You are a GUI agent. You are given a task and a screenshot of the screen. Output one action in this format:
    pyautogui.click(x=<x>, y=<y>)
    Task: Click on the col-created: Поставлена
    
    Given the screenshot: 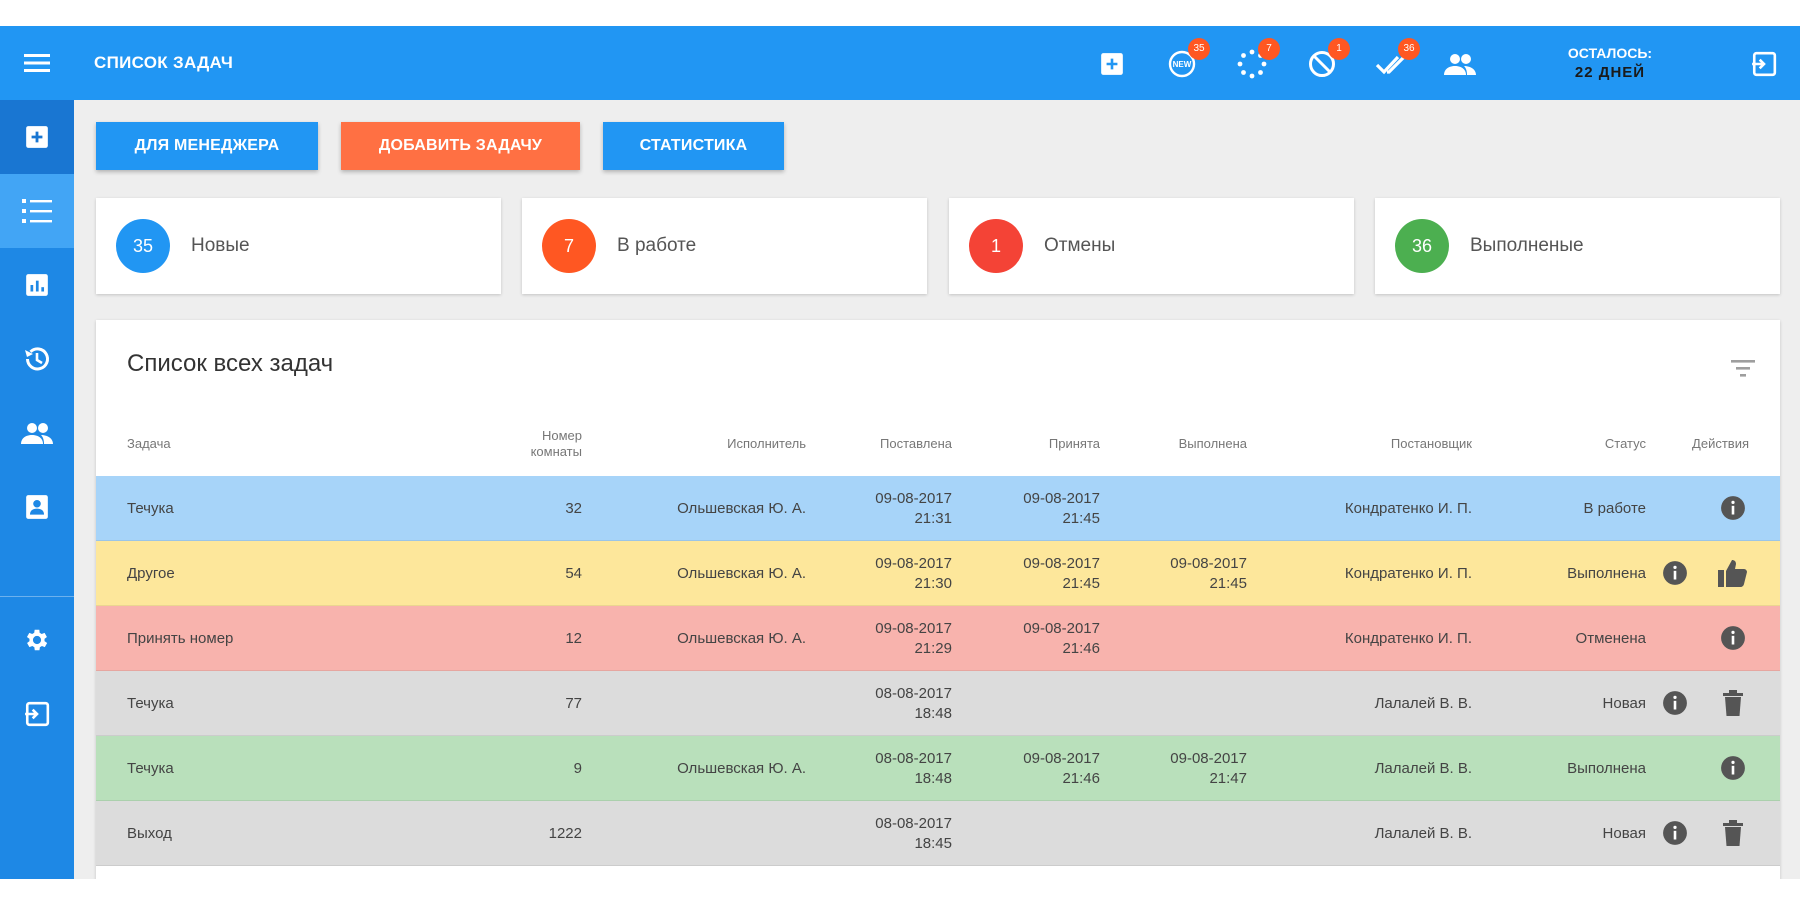 What is the action you would take?
    pyautogui.click(x=884, y=444)
    